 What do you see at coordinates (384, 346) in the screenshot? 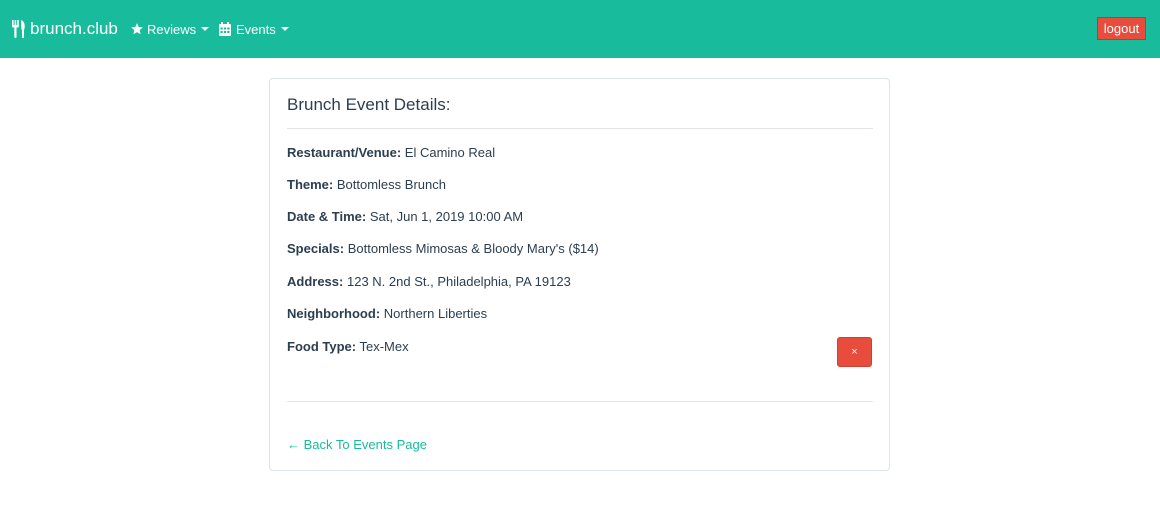
I see `field-value: Tex-Mex` at bounding box center [384, 346].